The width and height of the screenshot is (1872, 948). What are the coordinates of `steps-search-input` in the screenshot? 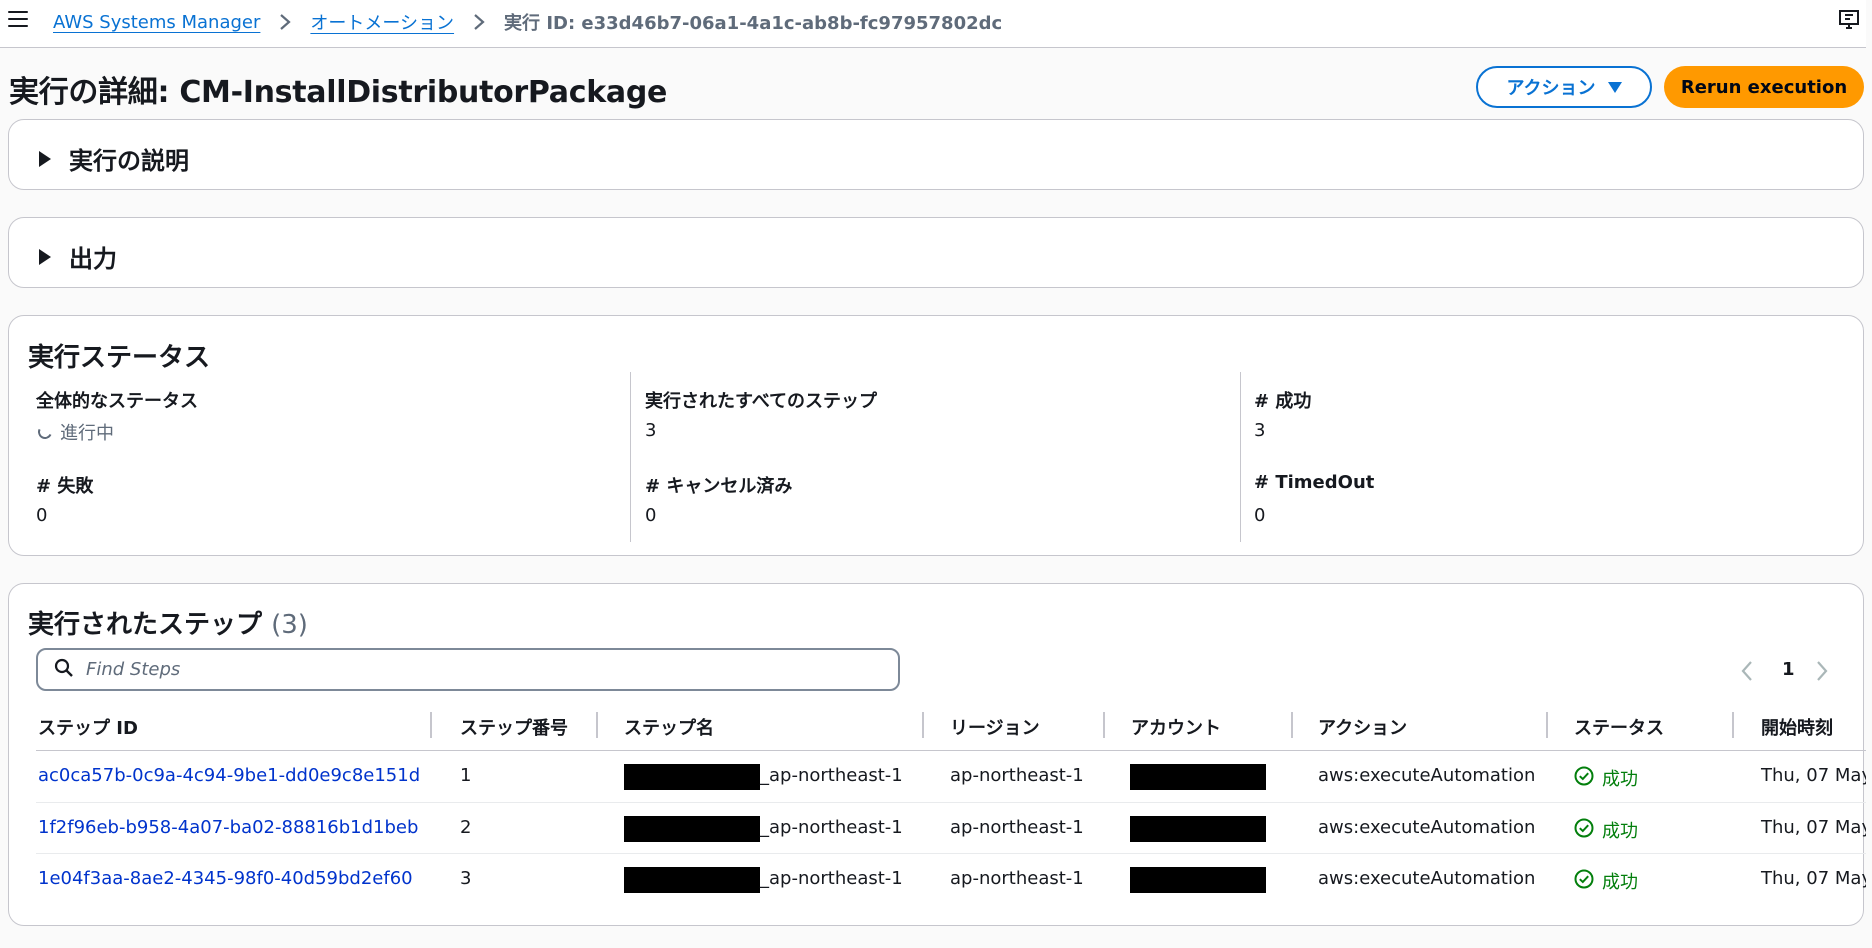 It's located at (476, 669).